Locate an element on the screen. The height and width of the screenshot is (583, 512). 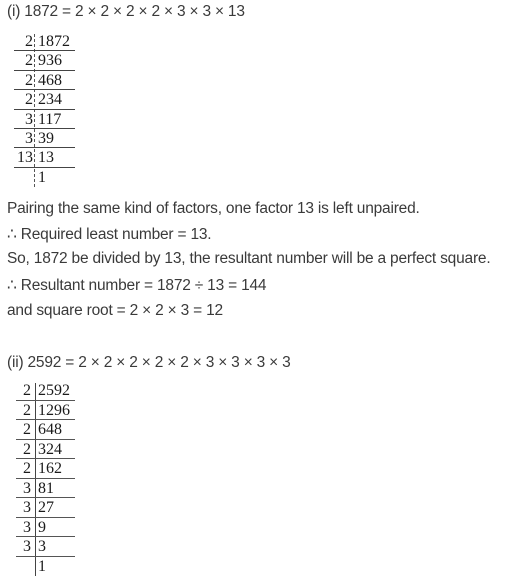
dividend: 117 is located at coordinates (50, 119).